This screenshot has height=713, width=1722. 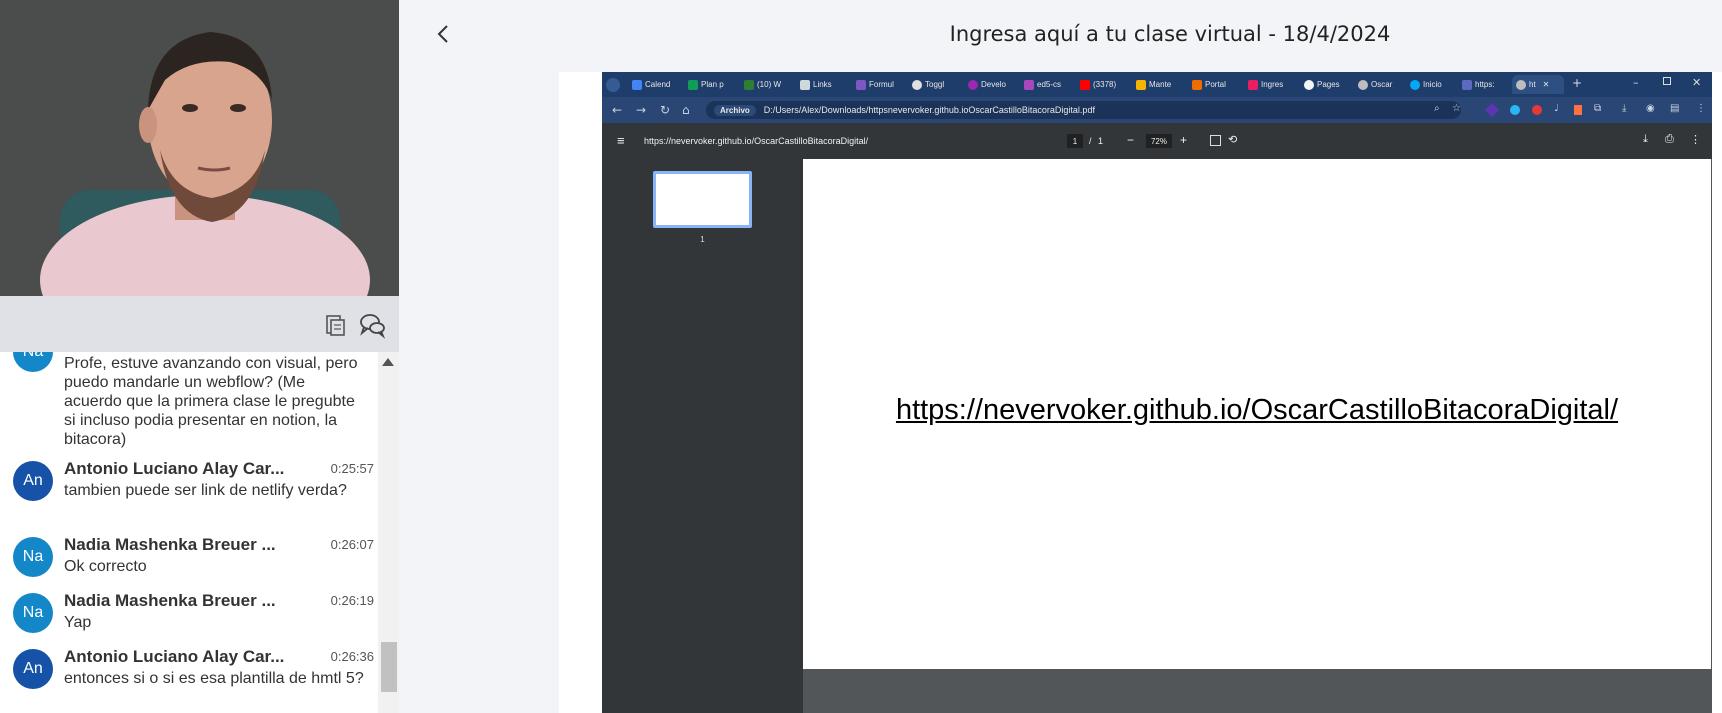 I want to click on page-thumbnail, so click(x=702, y=199).